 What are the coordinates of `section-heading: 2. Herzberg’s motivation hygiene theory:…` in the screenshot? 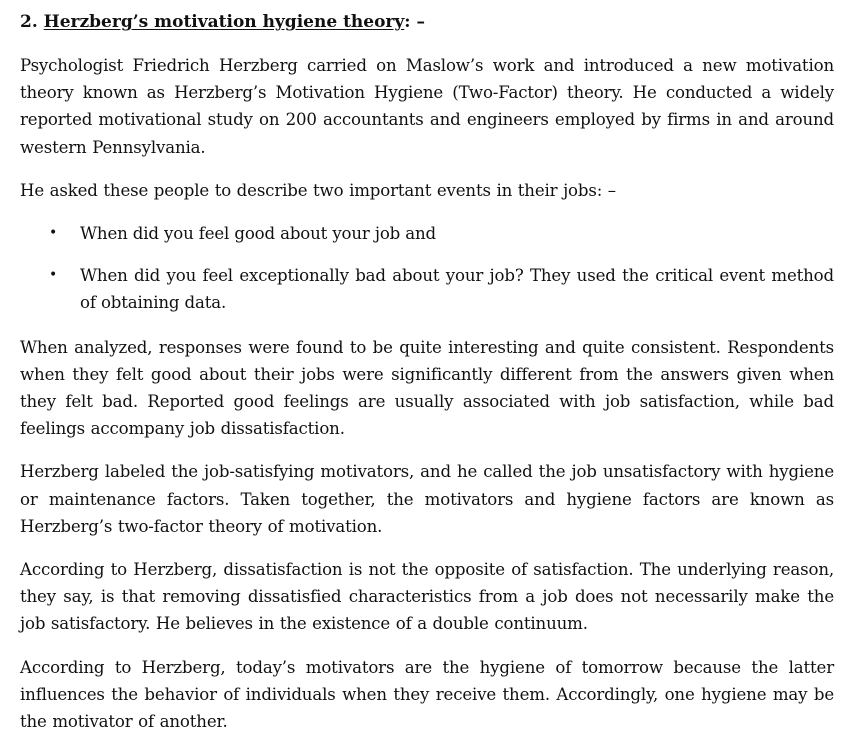 It's located at (427, 22).